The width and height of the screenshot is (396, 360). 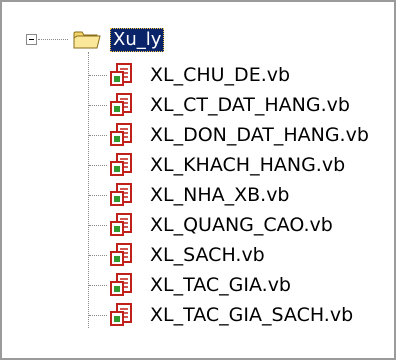 I want to click on tree-item: XL_CT_DAT_HANG.vb, so click(x=229, y=105).